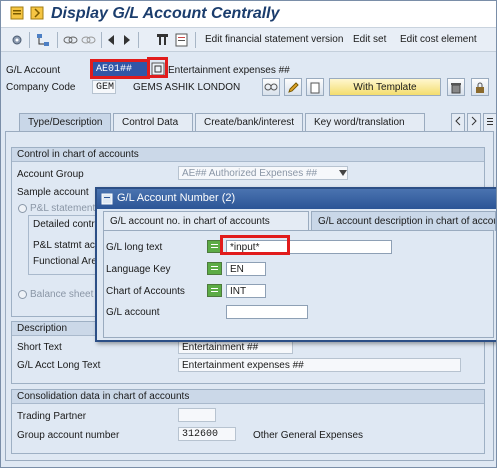  I want to click on tab-type-description: Type/Description, so click(65, 122).